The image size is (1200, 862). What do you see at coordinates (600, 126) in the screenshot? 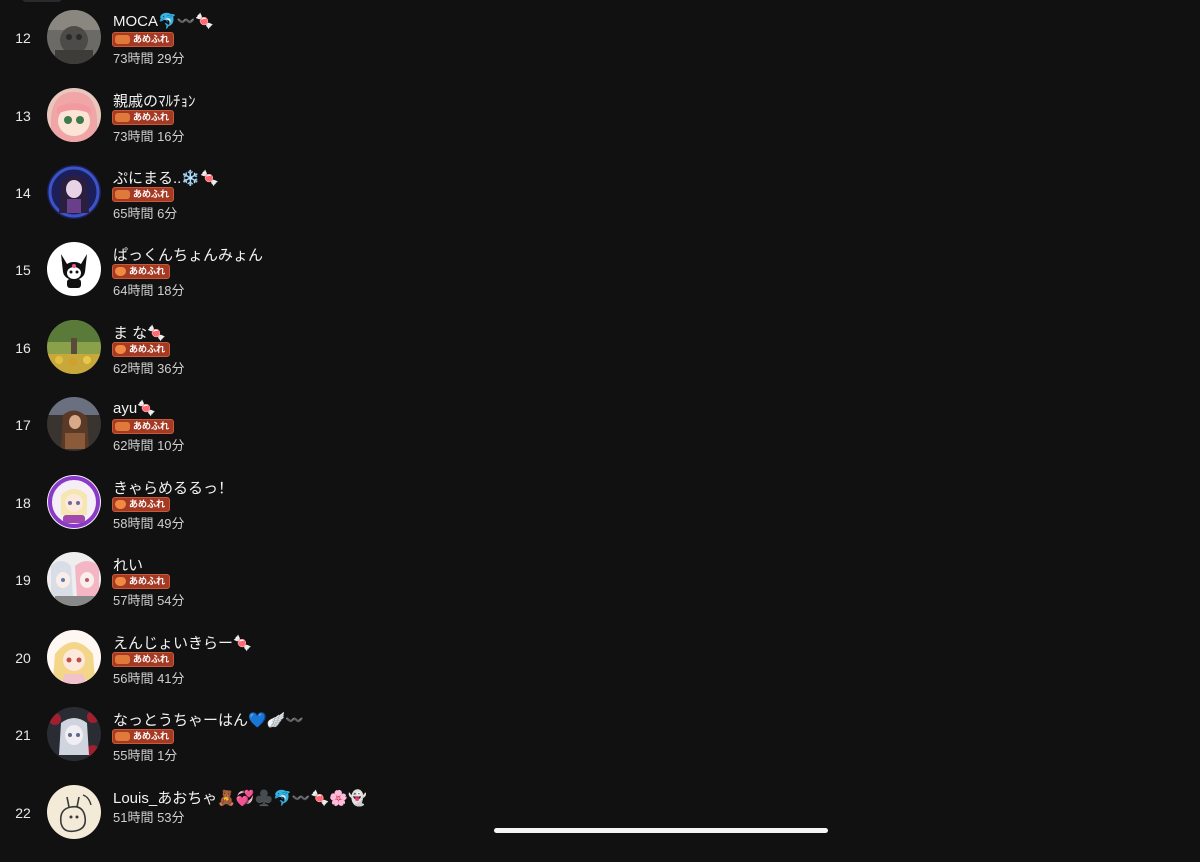
I see `ranking-row: 13 親戚のﾏﾙﾁｮﾝ あめふれ 73時間 16分` at bounding box center [600, 126].